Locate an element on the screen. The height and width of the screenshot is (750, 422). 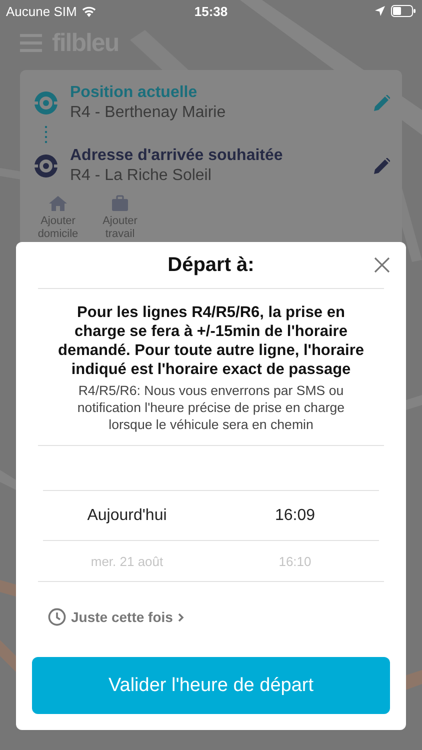
wifi-icon is located at coordinates (89, 11).